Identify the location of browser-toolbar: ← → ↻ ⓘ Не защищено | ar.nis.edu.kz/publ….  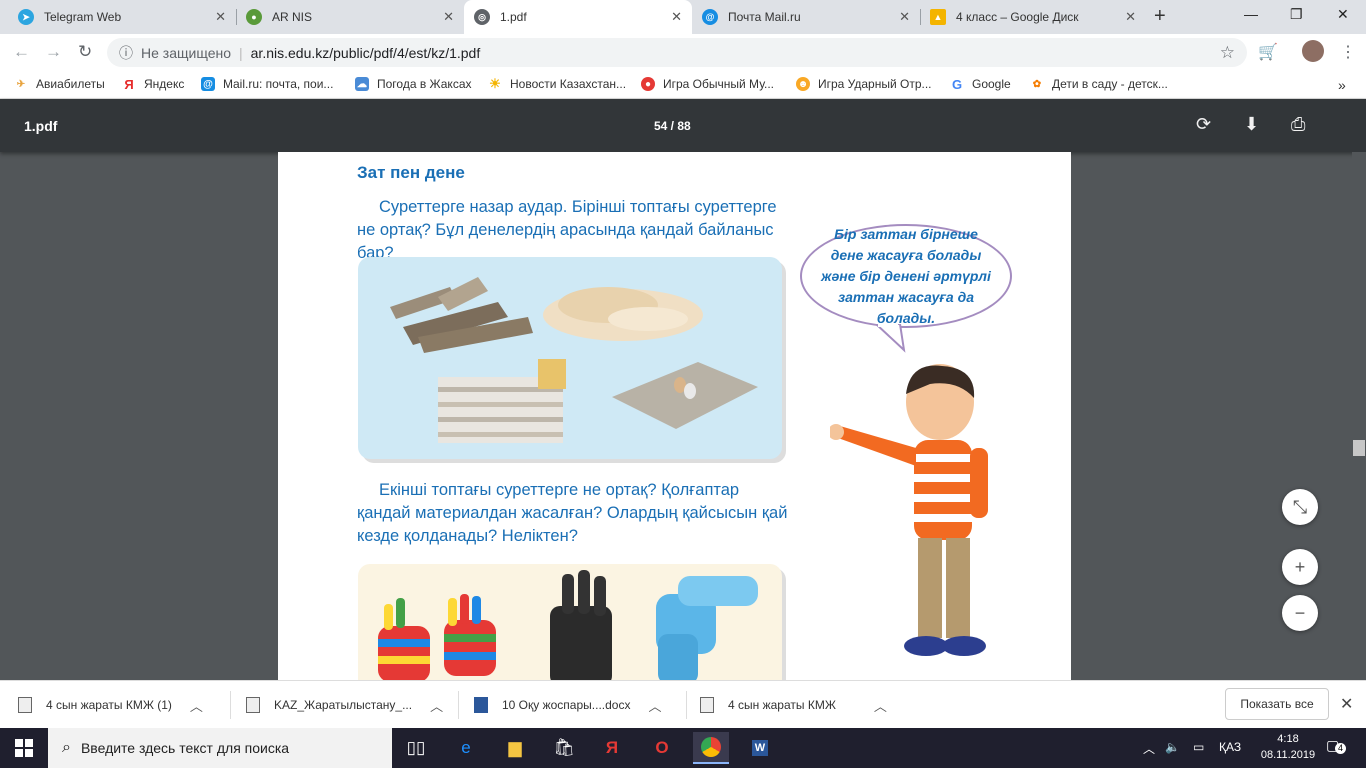
(683, 52).